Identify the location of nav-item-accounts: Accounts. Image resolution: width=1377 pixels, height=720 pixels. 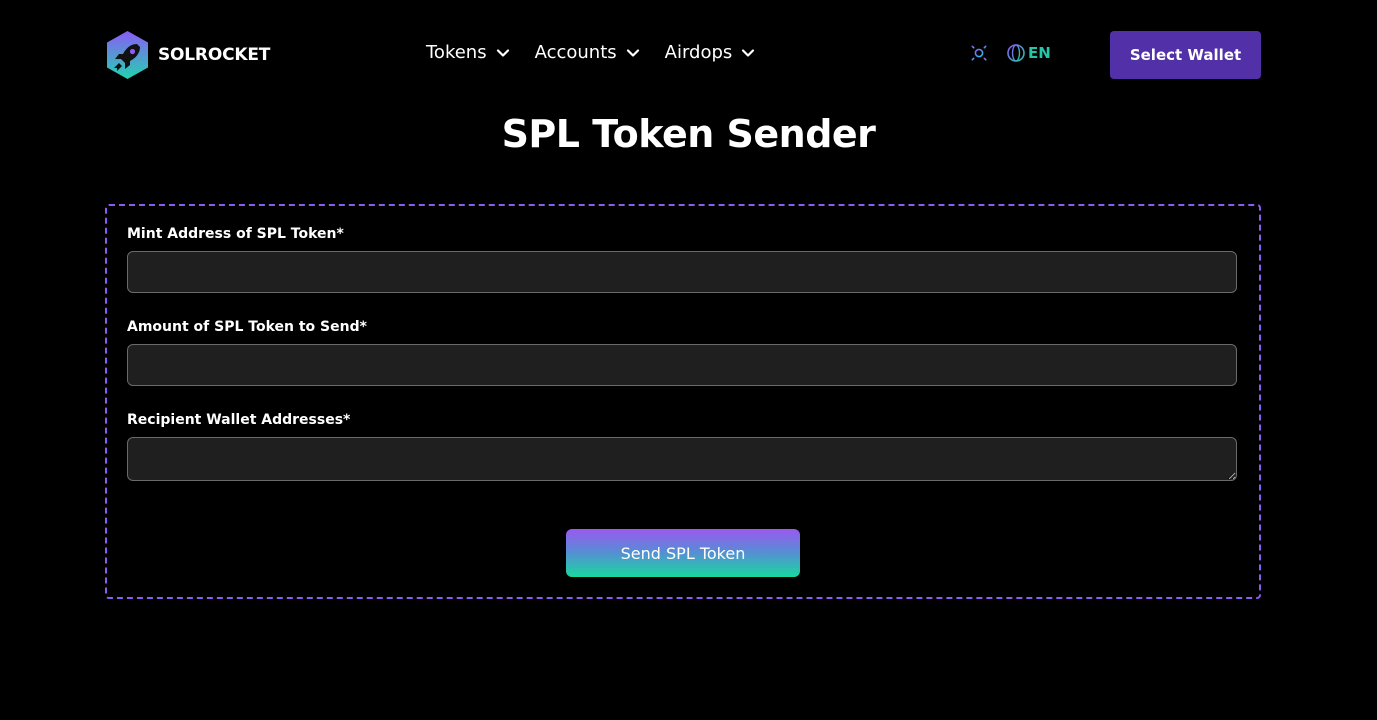
(588, 52).